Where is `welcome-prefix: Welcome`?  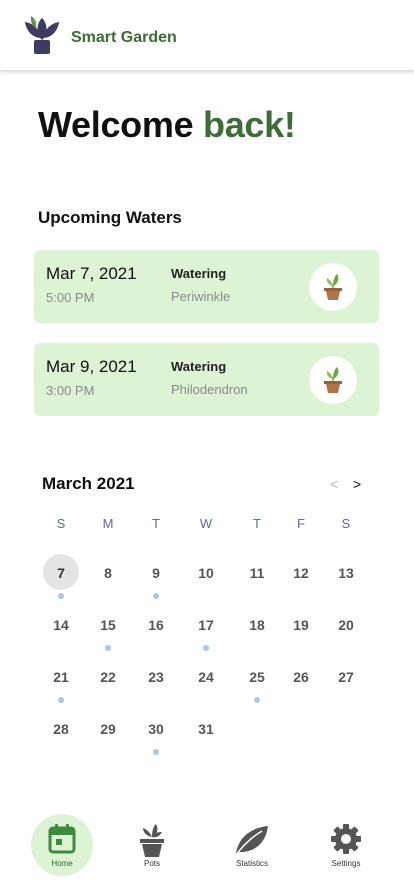
welcome-prefix: Welcome is located at coordinates (116, 124).